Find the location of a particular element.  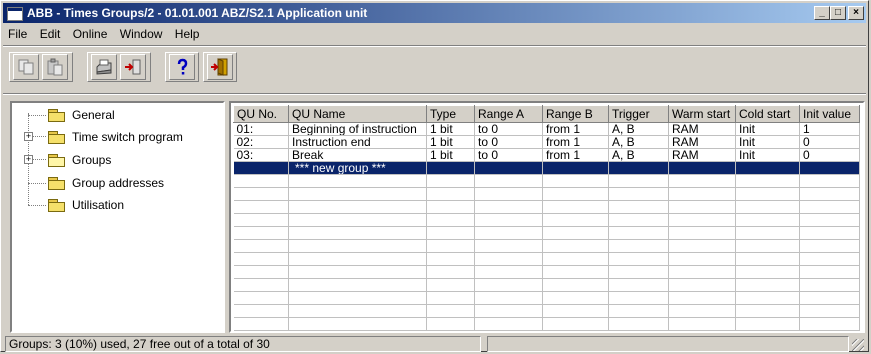

menu-file: File is located at coordinates (17, 33).